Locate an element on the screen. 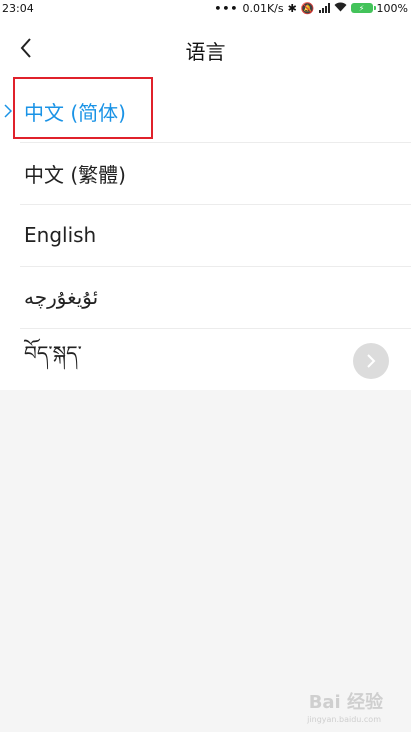 The width and height of the screenshot is (411, 732). language-item-zh-hans: 中文 (简体) is located at coordinates (205, 109).